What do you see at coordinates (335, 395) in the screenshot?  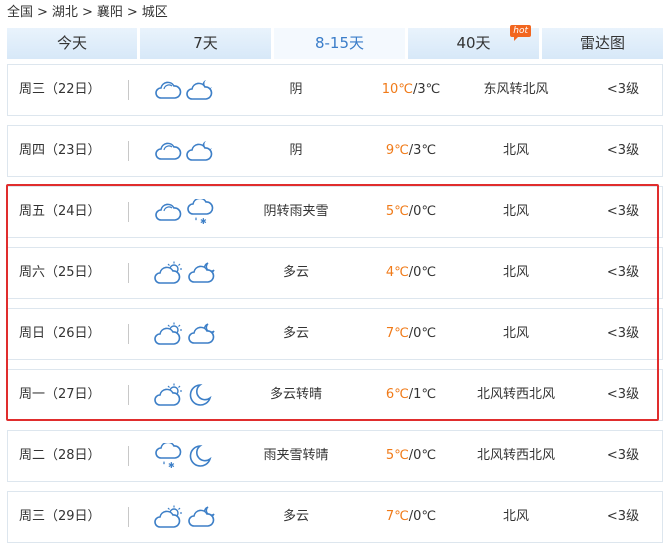 I see `forecast-row: 周一（27日） 多云转晴 6℃/1℃ 北风转西北风 <3级` at bounding box center [335, 395].